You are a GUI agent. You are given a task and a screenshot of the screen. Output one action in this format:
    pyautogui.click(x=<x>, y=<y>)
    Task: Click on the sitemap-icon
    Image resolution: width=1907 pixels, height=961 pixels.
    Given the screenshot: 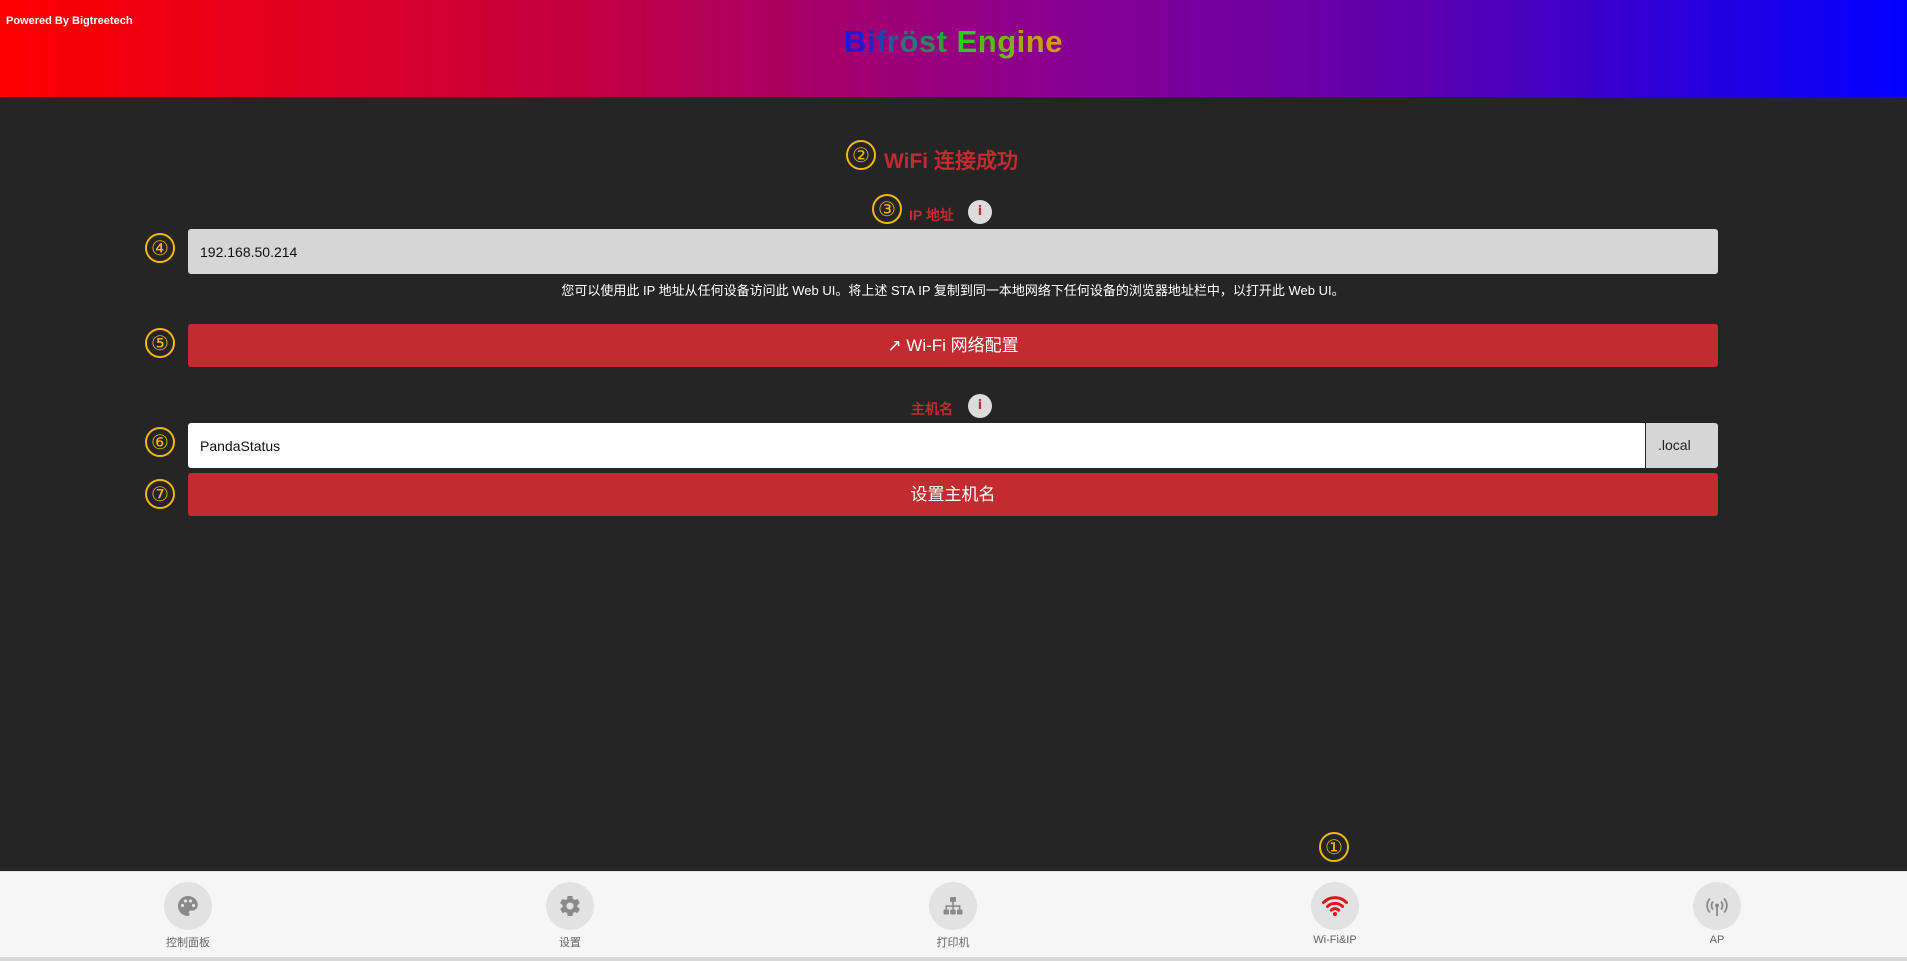 What is the action you would take?
    pyautogui.click(x=953, y=906)
    